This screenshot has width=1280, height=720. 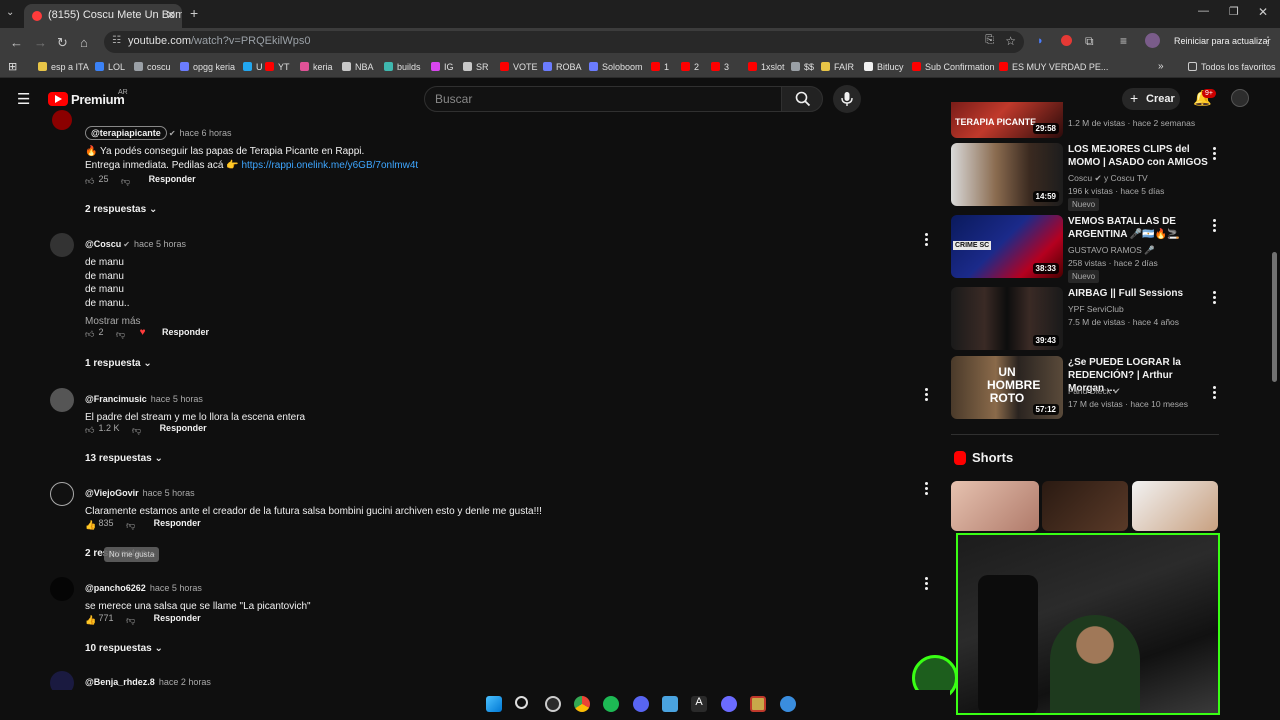 I want to click on bookmark-item: 1xslot, so click(x=766, y=67).